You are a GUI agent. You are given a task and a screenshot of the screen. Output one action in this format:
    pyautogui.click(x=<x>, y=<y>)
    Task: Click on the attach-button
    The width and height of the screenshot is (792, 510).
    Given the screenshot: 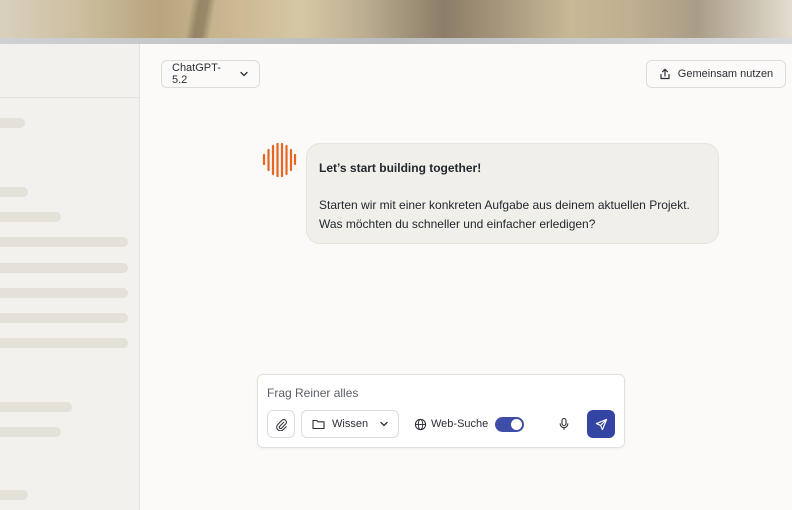 What is the action you would take?
    pyautogui.click(x=281, y=424)
    